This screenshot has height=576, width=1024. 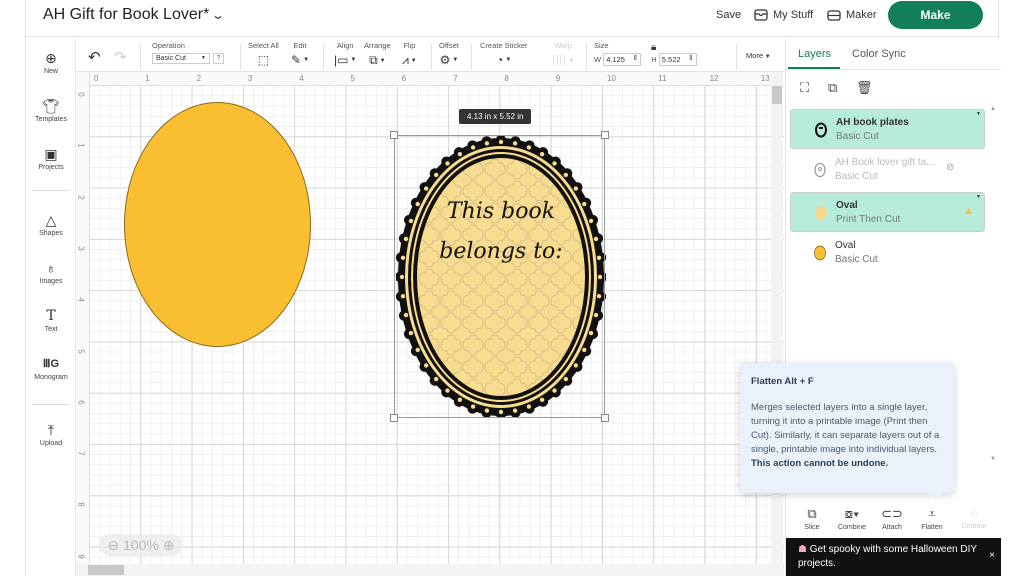 I want to click on my-stuff-button: My Stuff, so click(x=783, y=15).